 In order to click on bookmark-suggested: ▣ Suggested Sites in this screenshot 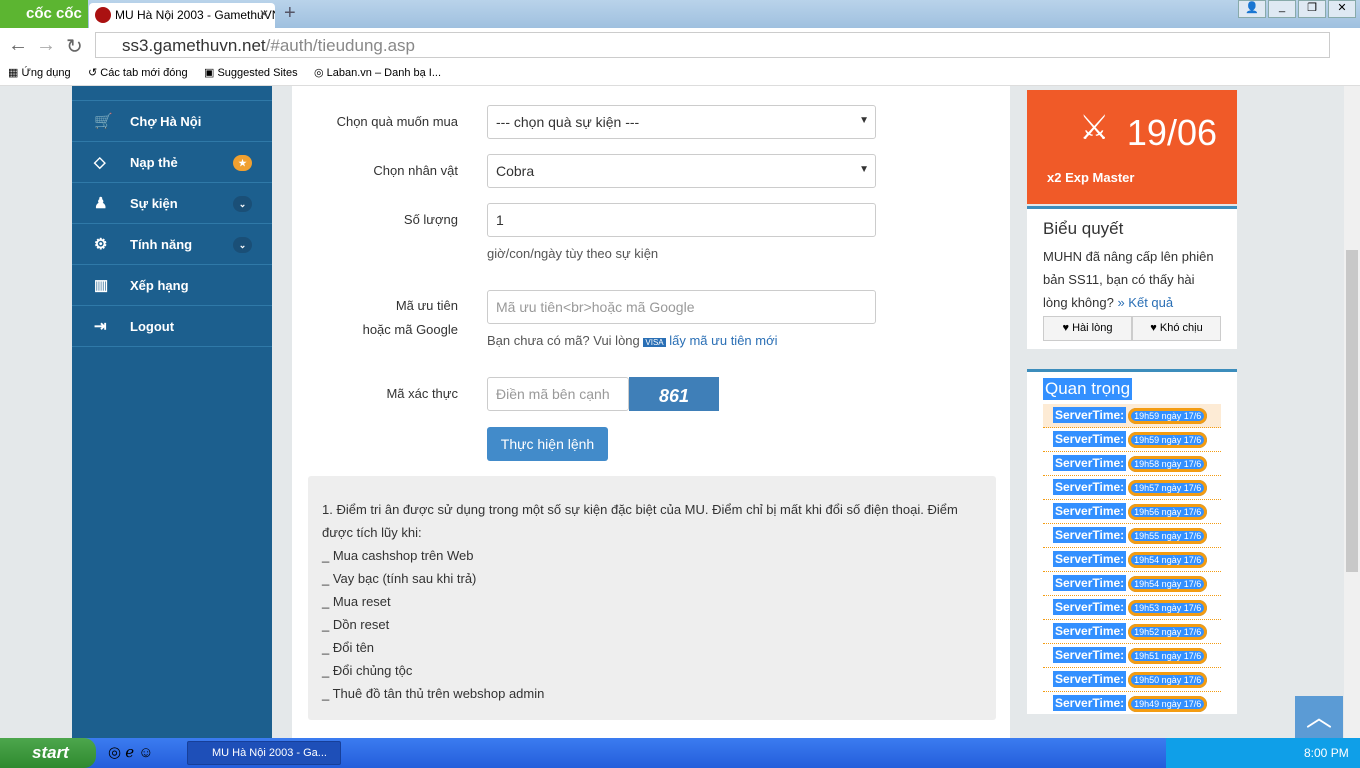, I will do `click(251, 72)`.